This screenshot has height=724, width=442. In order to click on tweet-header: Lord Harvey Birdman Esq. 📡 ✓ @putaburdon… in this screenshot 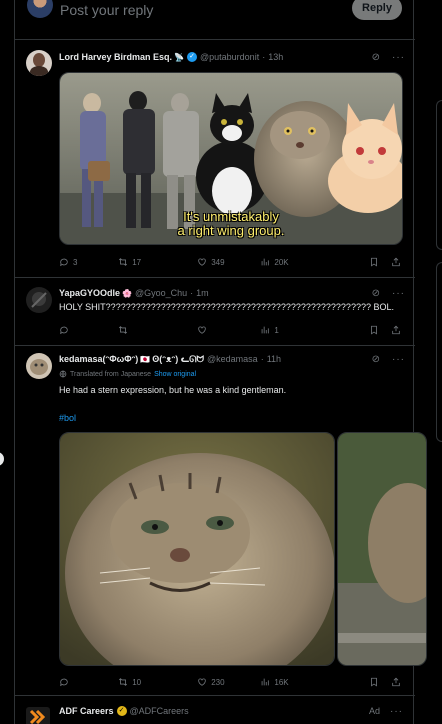, I will do `click(232, 57)`.